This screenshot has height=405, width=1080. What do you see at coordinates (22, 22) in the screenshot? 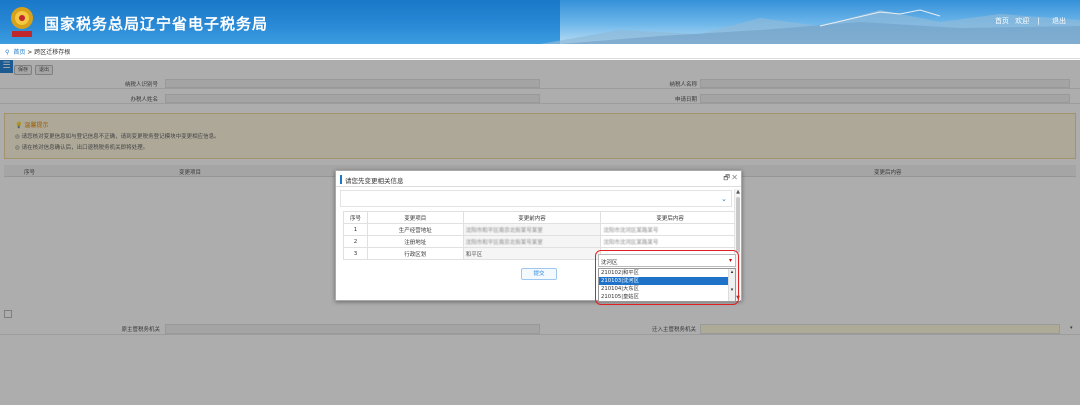
I see `tax-bureau-emblem-icon` at bounding box center [22, 22].